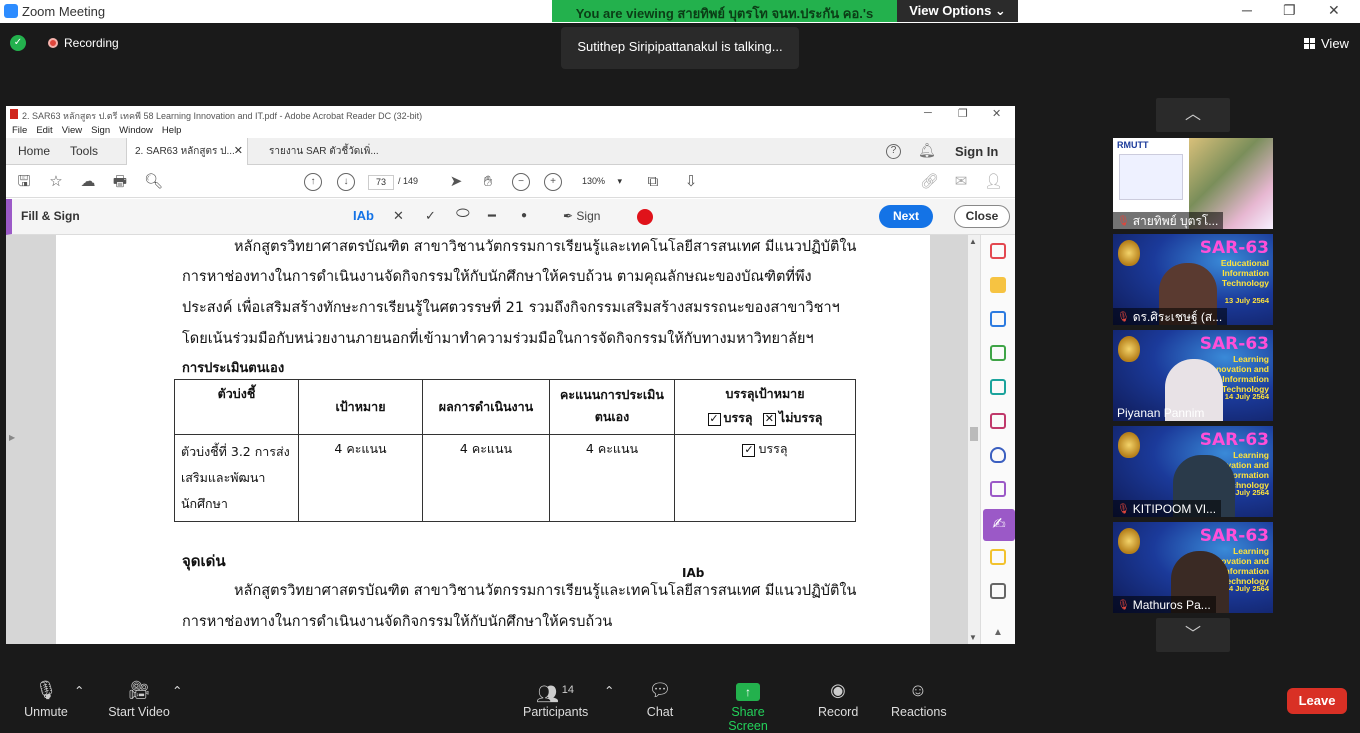  What do you see at coordinates (998, 251) in the screenshot?
I see `create-pdf-icon` at bounding box center [998, 251].